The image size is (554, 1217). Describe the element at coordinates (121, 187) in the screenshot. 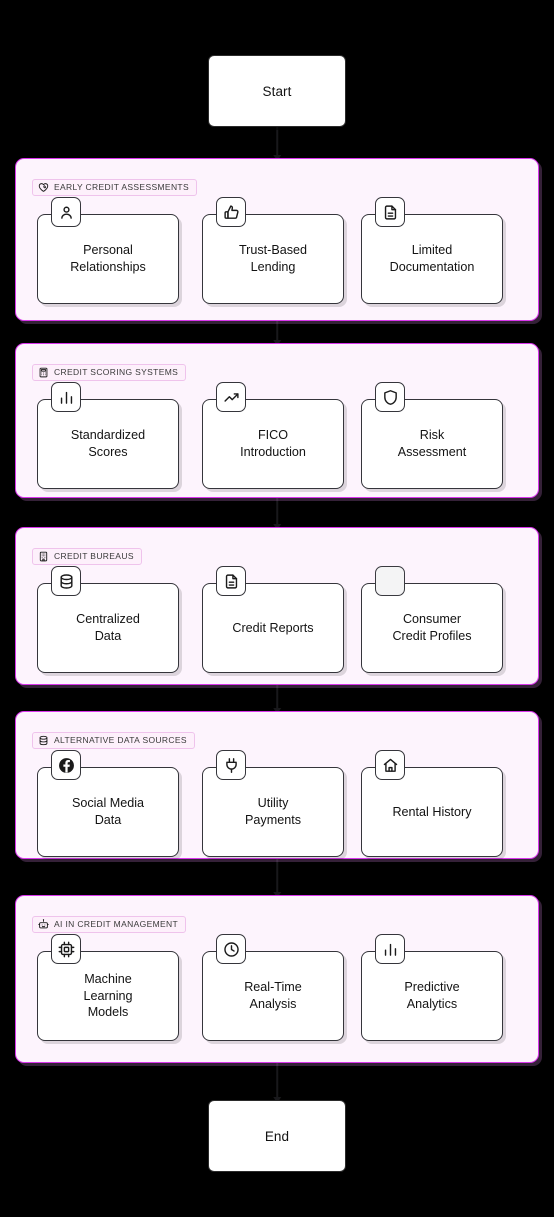

I see `section-title-label: EARLY CREDIT ASSESSMENTS` at that location.